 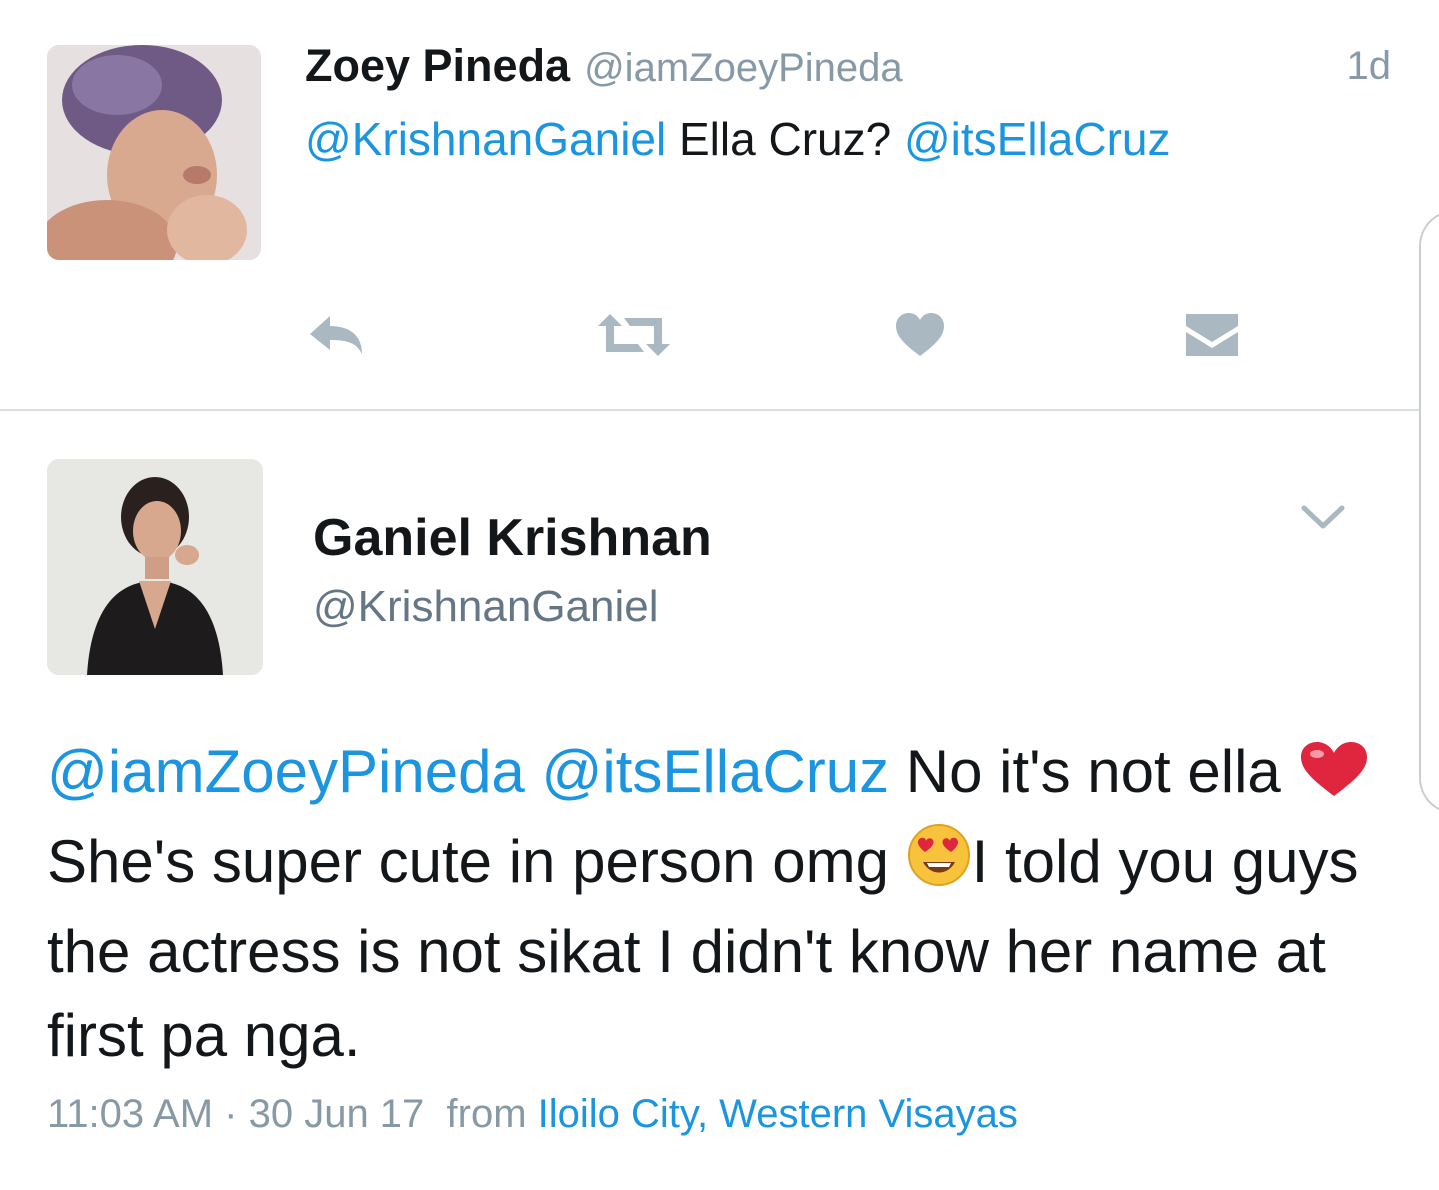 I want to click on tweet-text-plain: She's super cute in person omg, so click(x=476, y=861).